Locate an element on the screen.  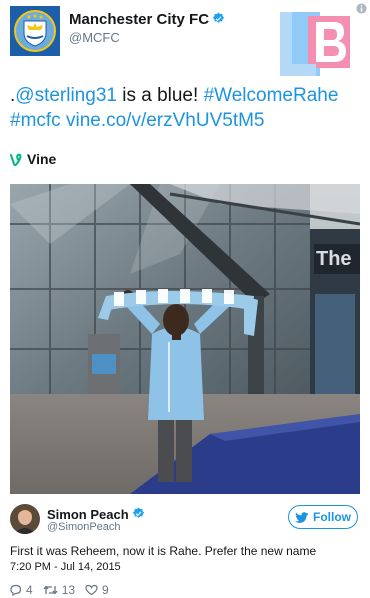
vine-card-label: Vine is located at coordinates (33, 160).